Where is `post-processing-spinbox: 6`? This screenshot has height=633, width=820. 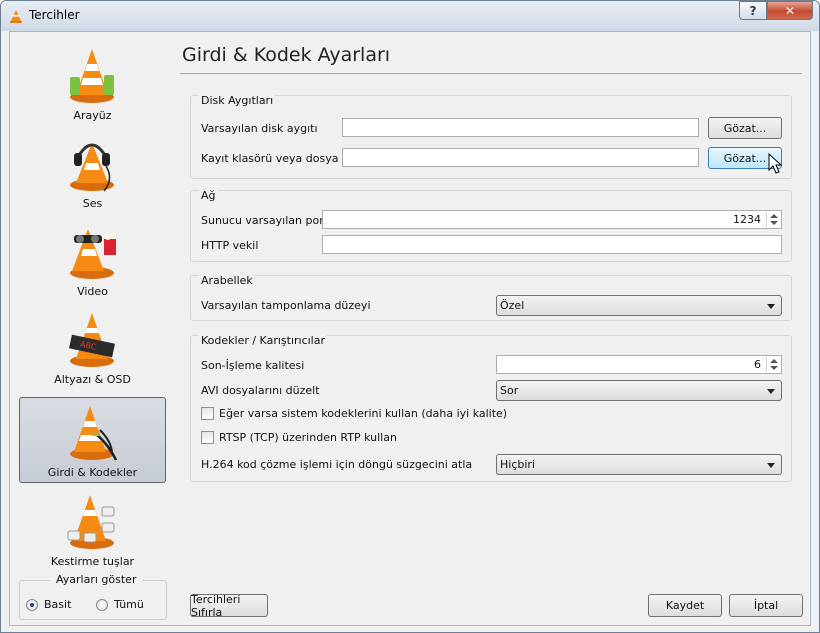
post-processing-spinbox: 6 is located at coordinates (639, 364).